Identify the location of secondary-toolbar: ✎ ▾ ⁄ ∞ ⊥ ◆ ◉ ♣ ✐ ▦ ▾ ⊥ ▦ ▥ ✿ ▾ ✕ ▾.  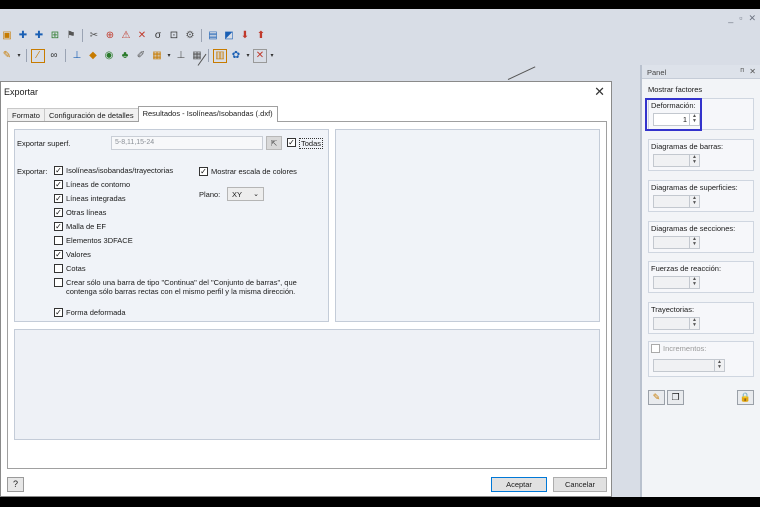
(137, 55).